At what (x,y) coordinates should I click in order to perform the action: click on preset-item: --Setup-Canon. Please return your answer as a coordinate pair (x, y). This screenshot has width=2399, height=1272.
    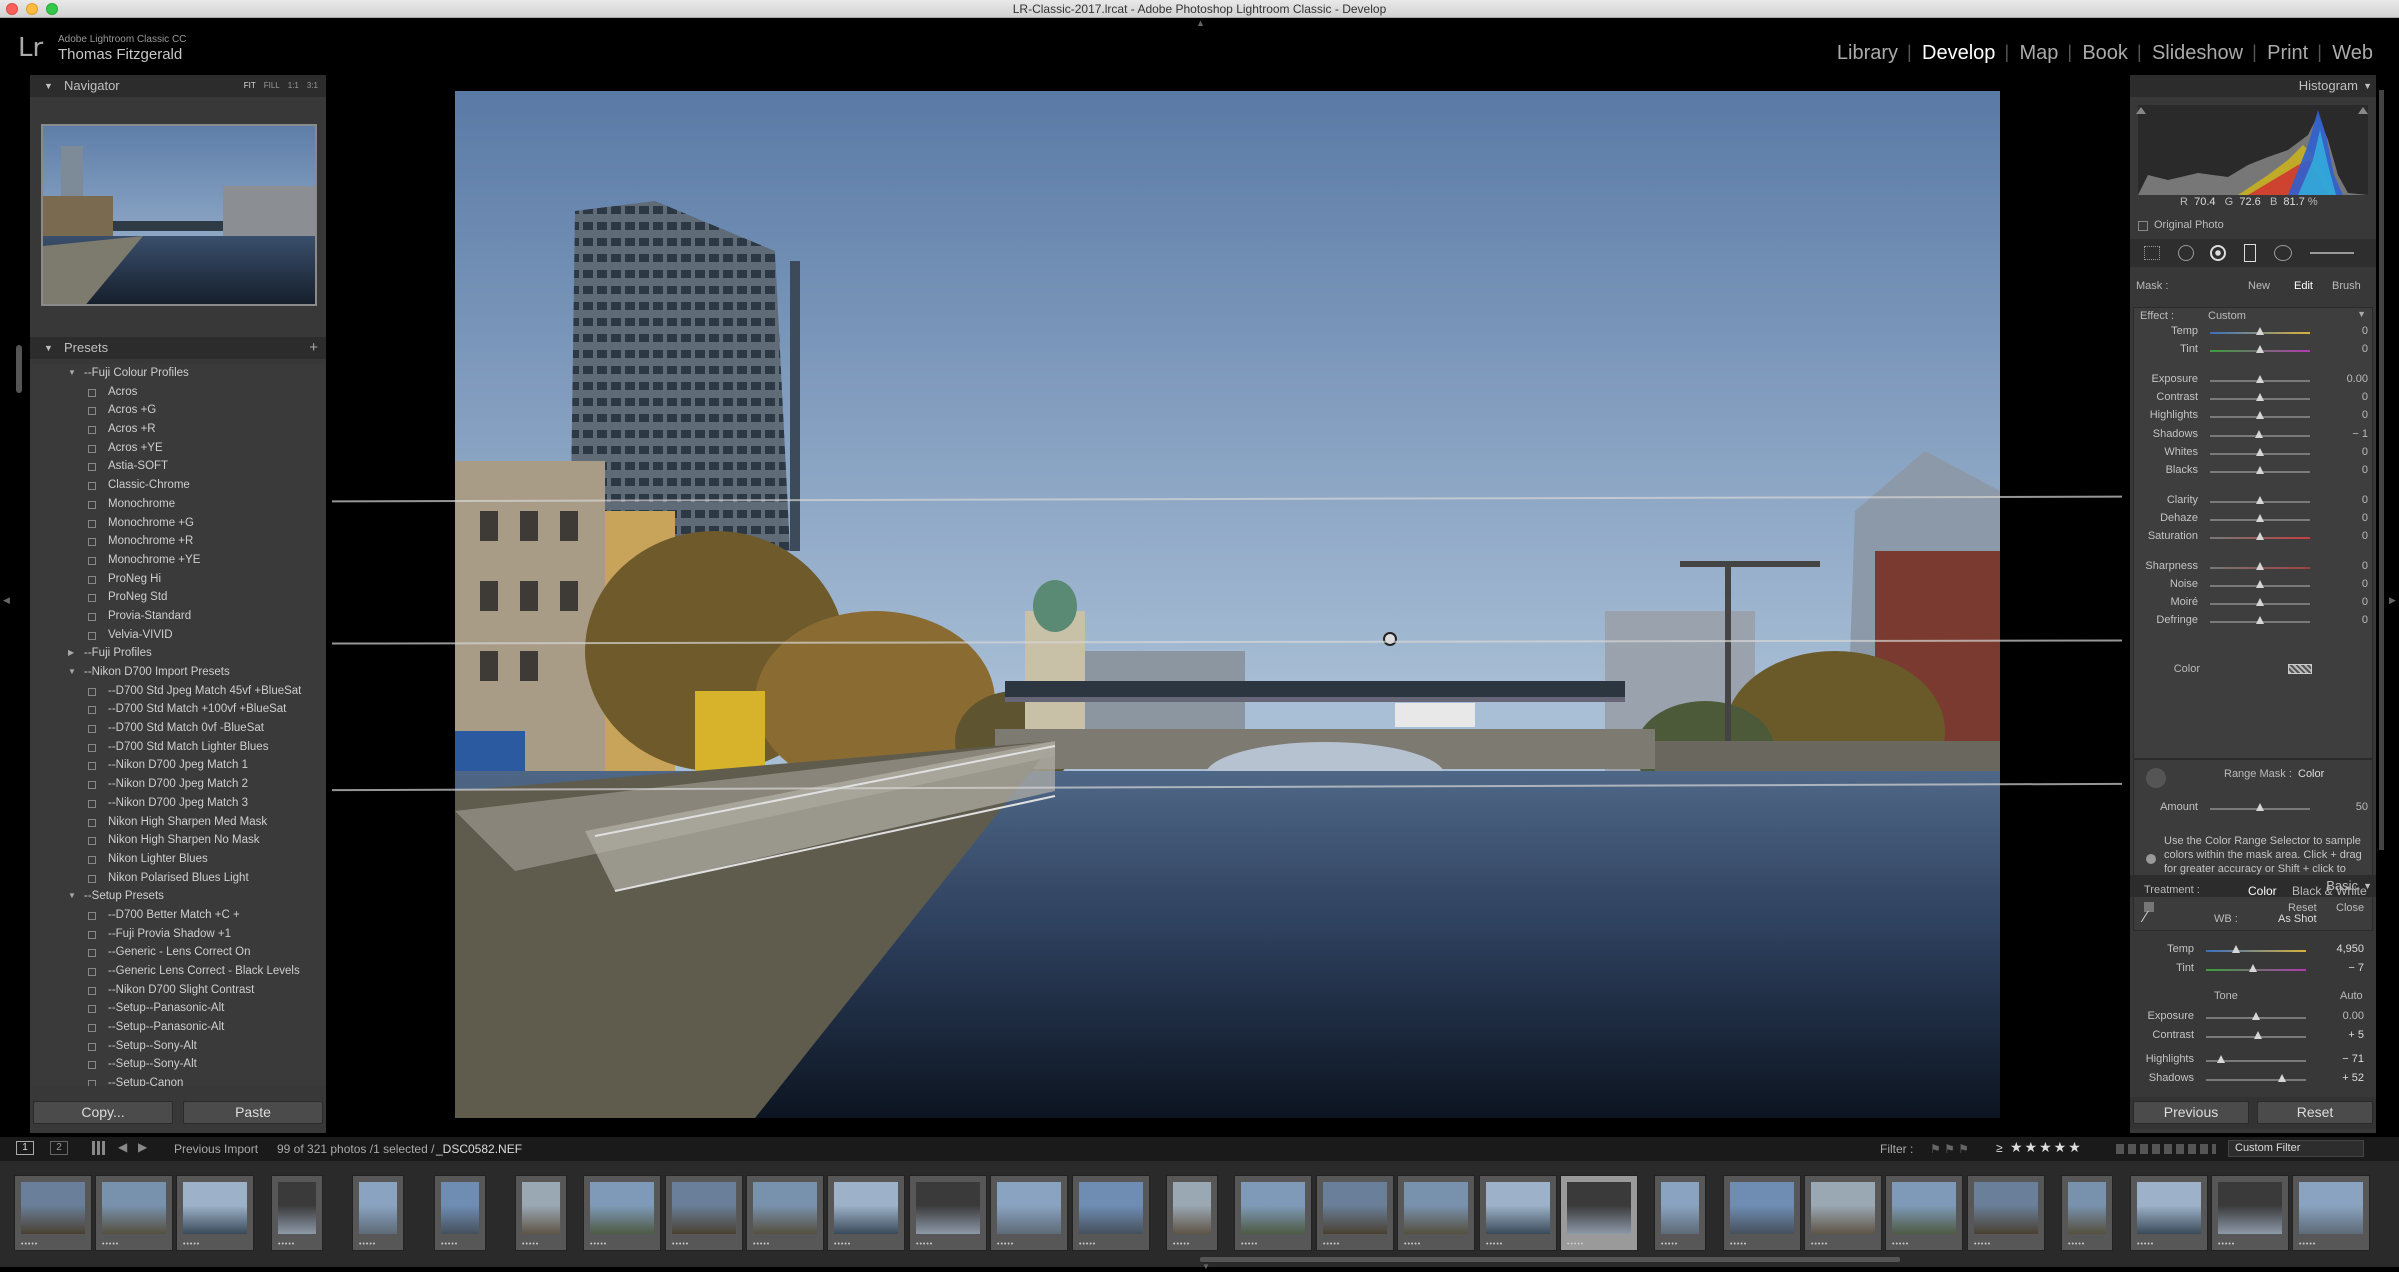
    Looking at the image, I should click on (178, 1080).